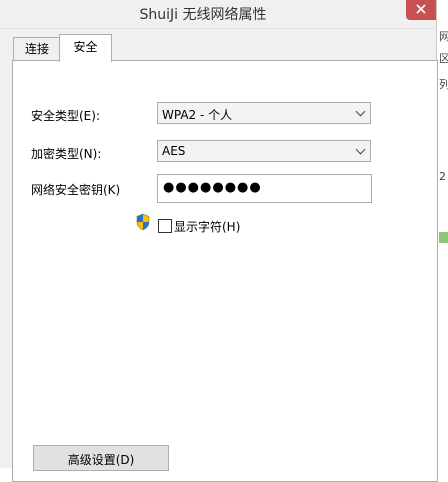 This screenshot has height=482, width=448. I want to click on security-type-label: 安全类型(E):, so click(65, 116).